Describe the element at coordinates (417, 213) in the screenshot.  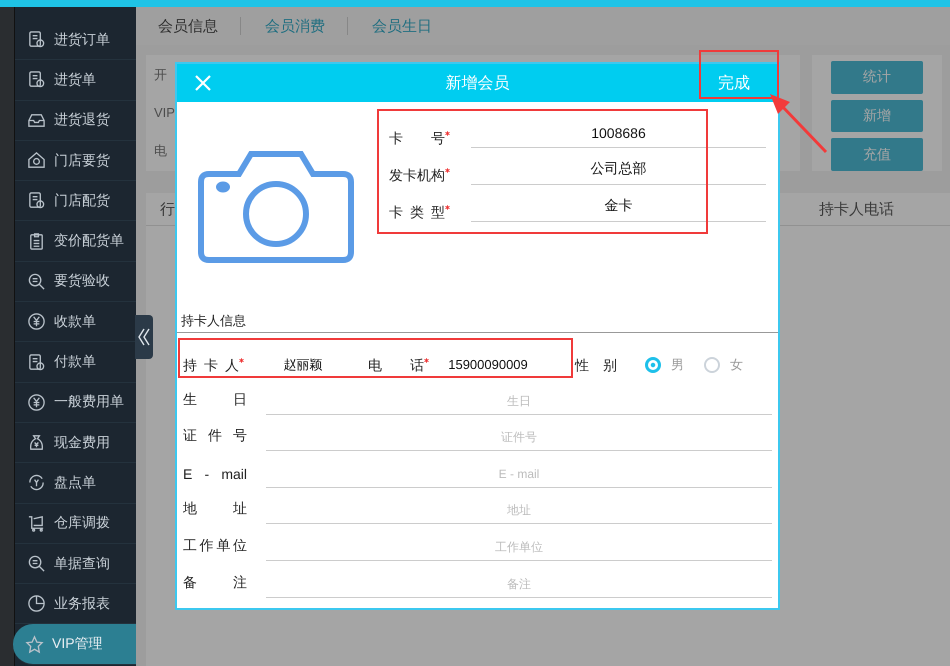
I see `field-label: 卡类型` at that location.